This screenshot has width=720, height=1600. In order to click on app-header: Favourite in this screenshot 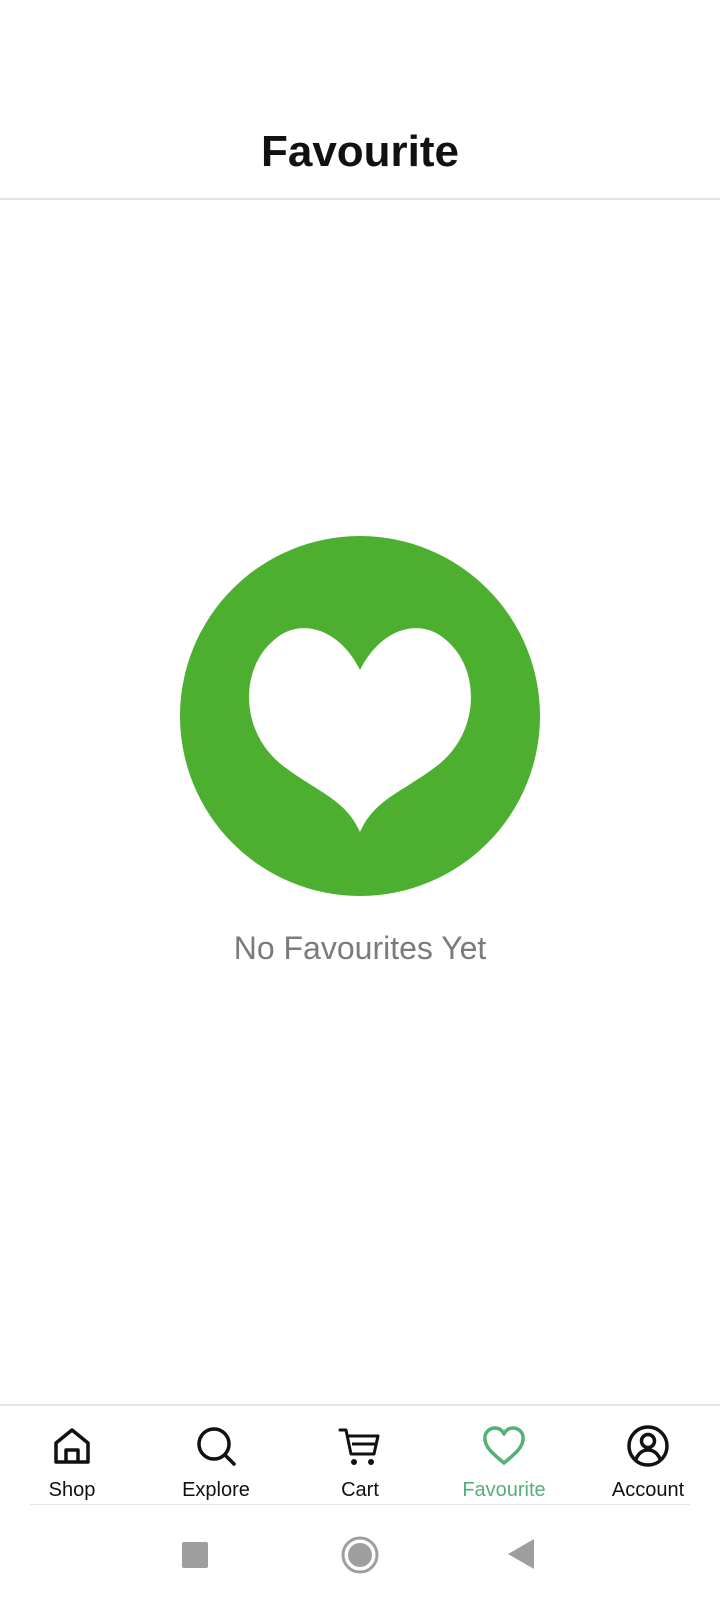, I will do `click(360, 100)`.